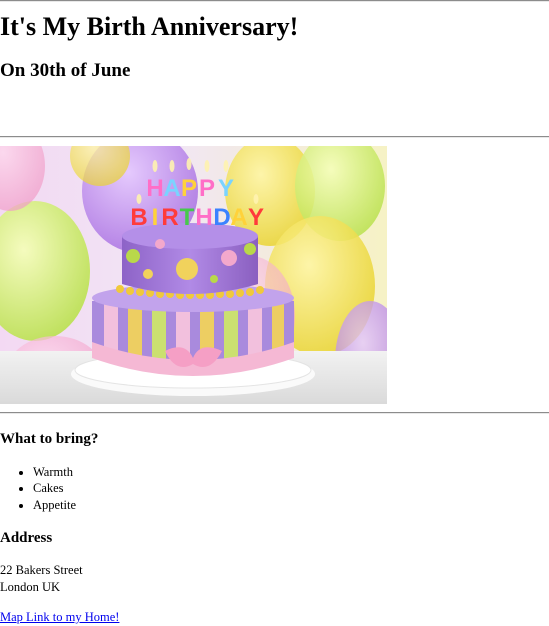 This screenshot has height=626, width=549. I want to click on list-item: Appetite, so click(291, 505).